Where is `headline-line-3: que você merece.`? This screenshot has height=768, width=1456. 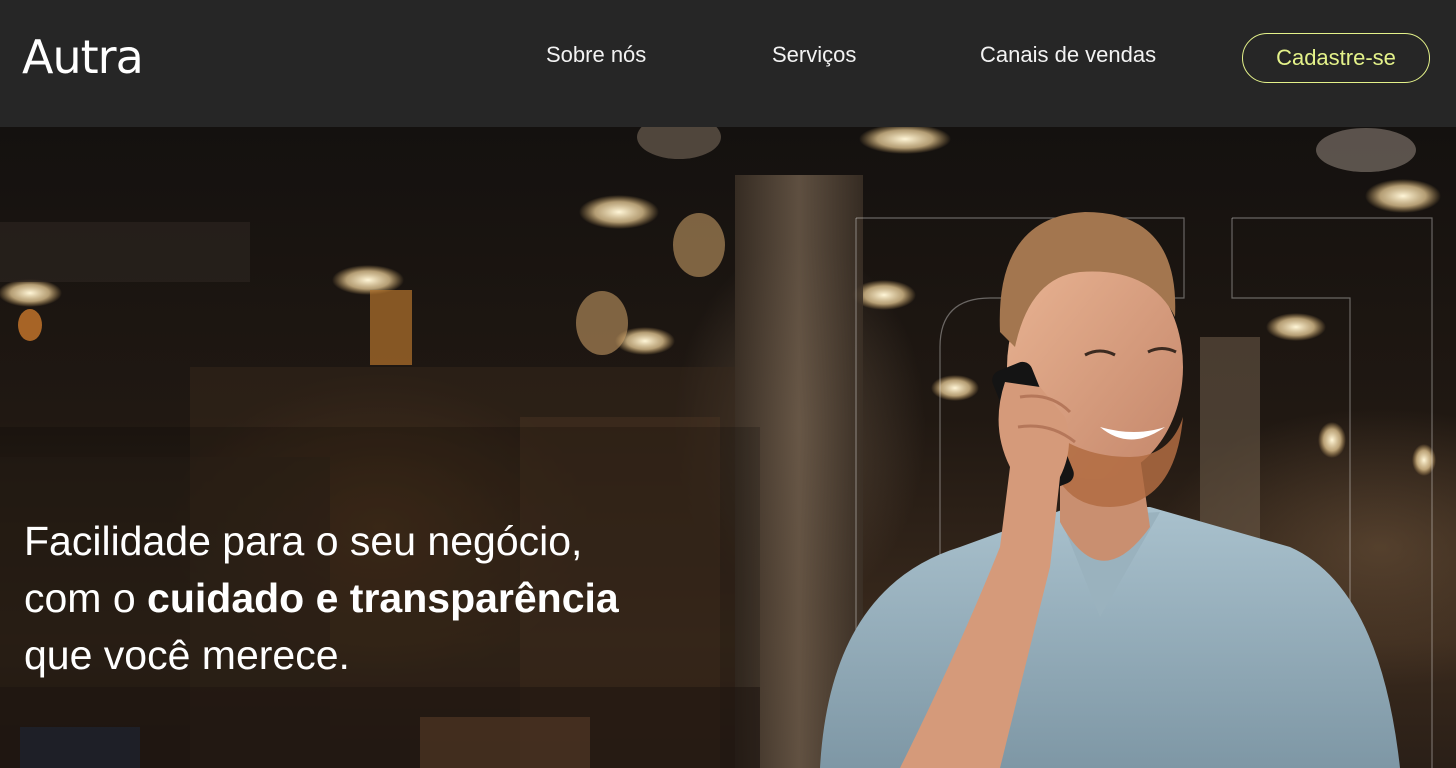
headline-line-3: que você merece. is located at coordinates (187, 655).